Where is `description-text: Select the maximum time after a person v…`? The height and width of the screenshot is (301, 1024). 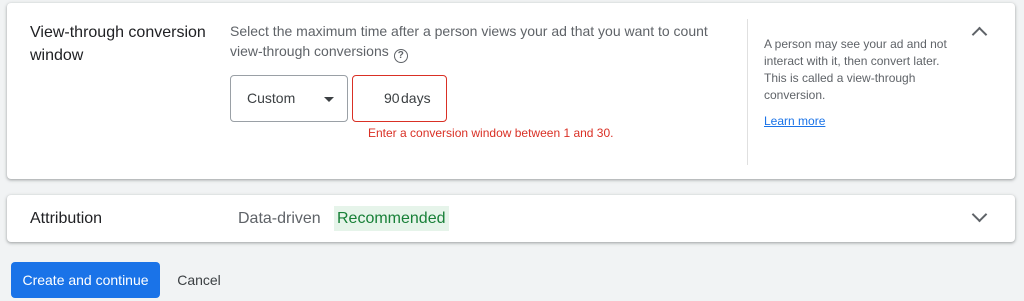
description-text: Select the maximum time after a person v… is located at coordinates (469, 41).